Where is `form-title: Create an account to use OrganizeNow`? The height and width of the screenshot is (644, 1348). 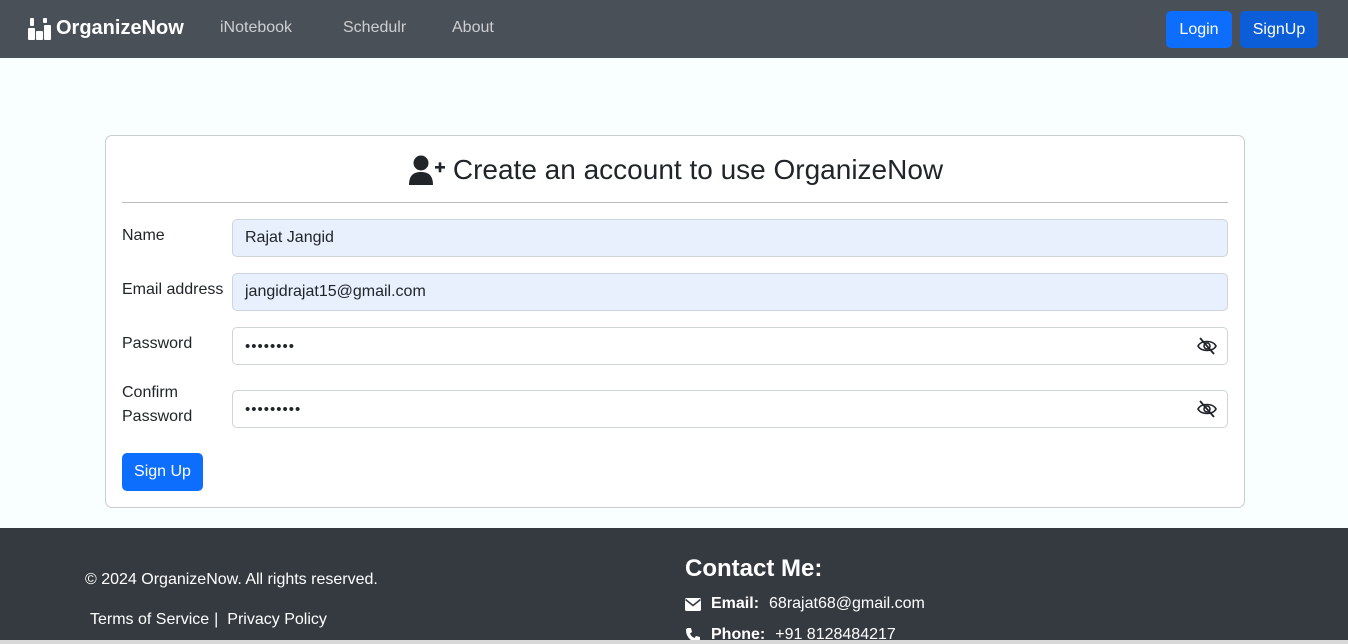 form-title: Create an account to use OrganizeNow is located at coordinates (676, 170).